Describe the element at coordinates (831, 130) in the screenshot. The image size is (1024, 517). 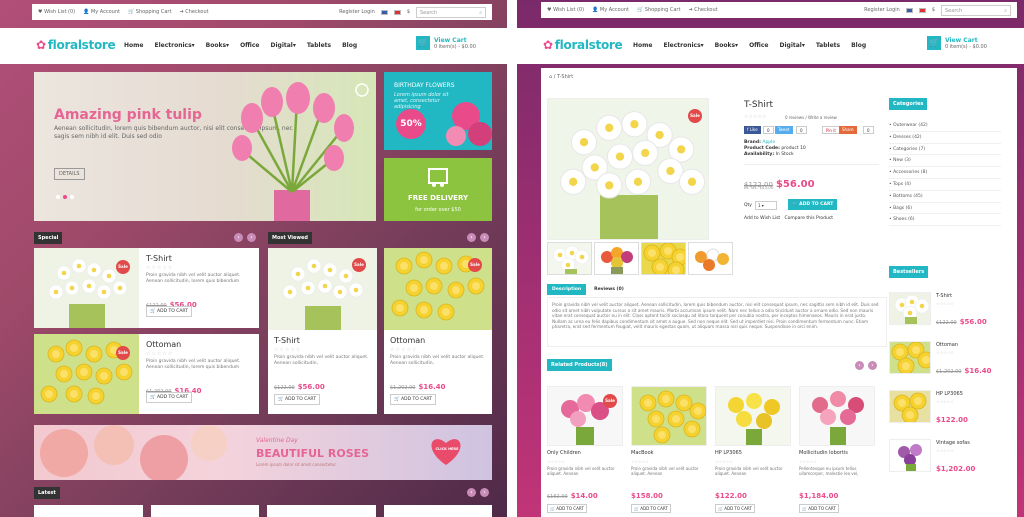
I see `pinterest-button: Pin it` at that location.